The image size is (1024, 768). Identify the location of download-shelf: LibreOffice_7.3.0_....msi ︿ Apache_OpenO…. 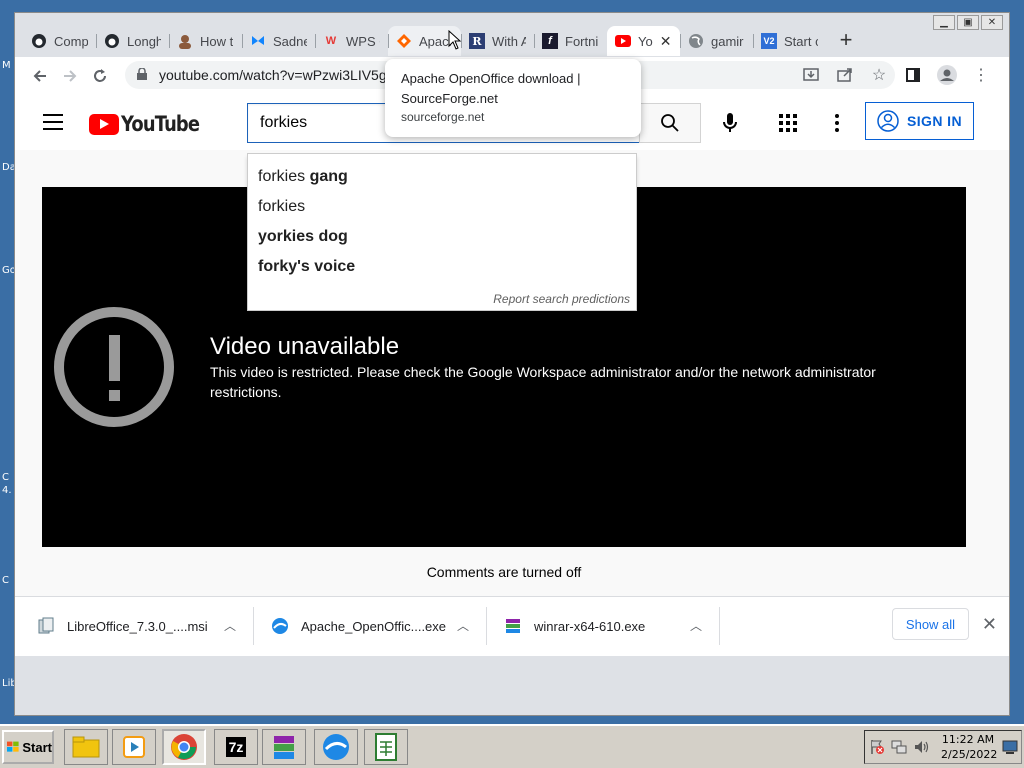
(512, 626).